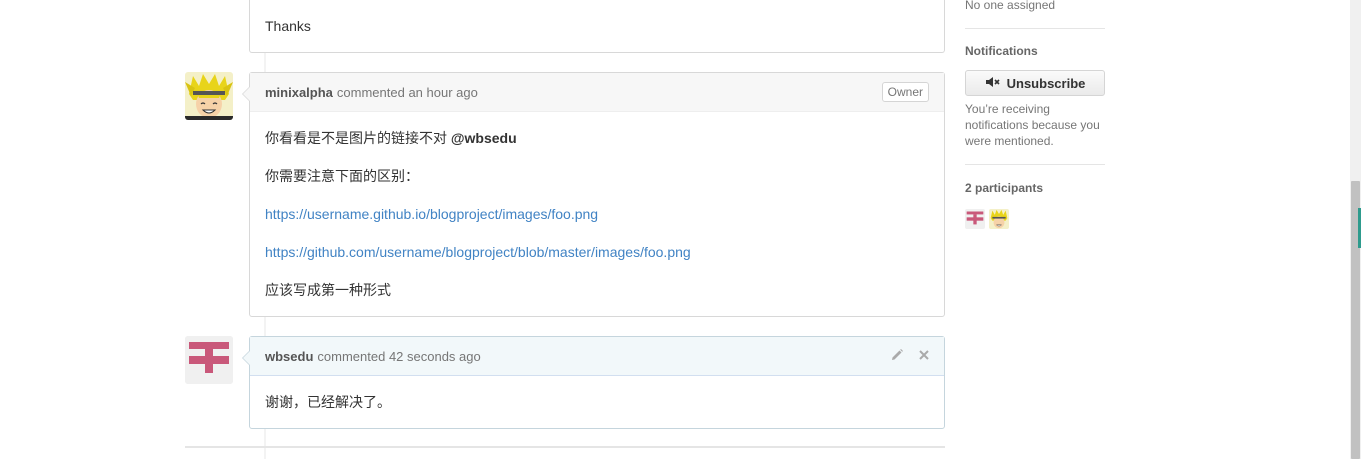 The width and height of the screenshot is (1361, 459). What do you see at coordinates (993, 83) in the screenshot?
I see `mute-icon` at bounding box center [993, 83].